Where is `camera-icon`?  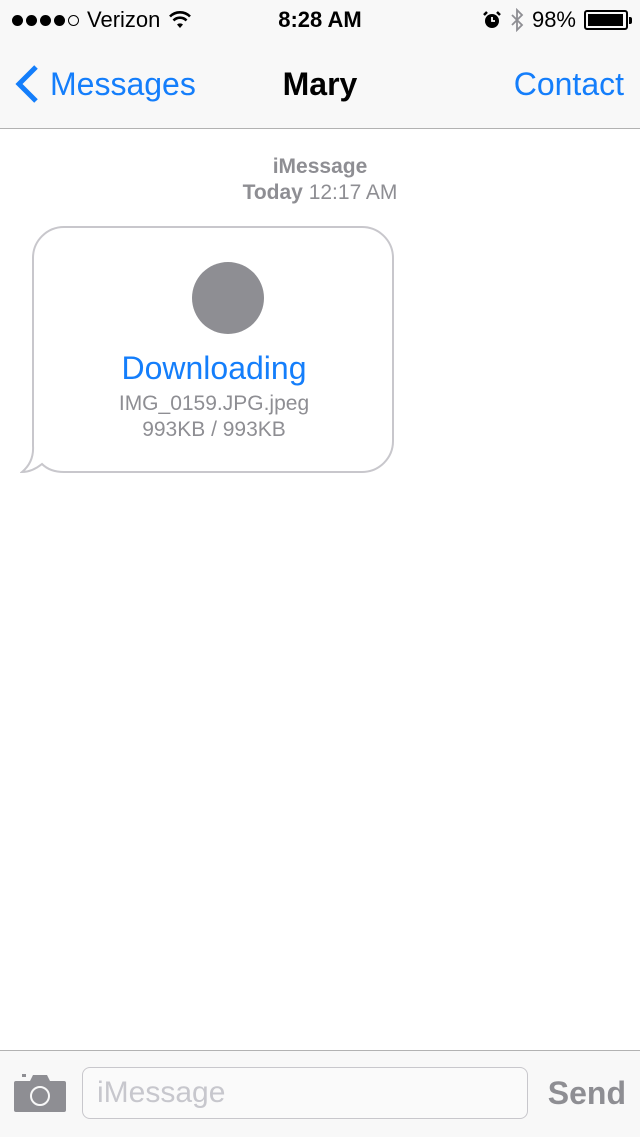 camera-icon is located at coordinates (40, 1093).